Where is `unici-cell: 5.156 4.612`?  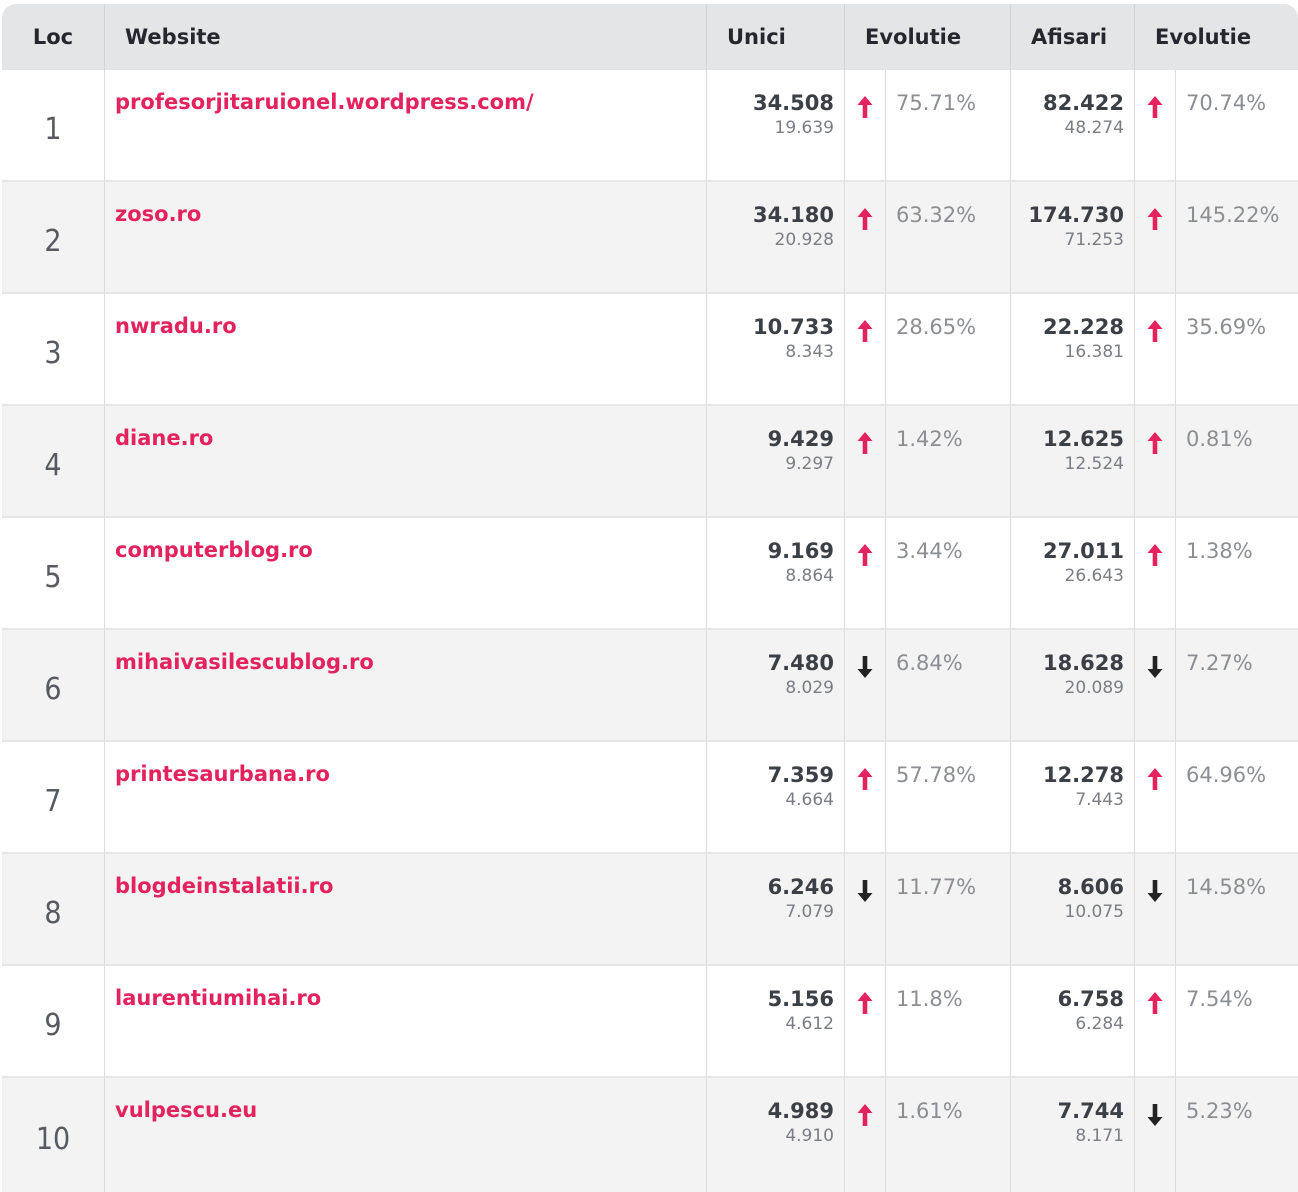
unici-cell: 5.156 4.612 is located at coordinates (776, 1022).